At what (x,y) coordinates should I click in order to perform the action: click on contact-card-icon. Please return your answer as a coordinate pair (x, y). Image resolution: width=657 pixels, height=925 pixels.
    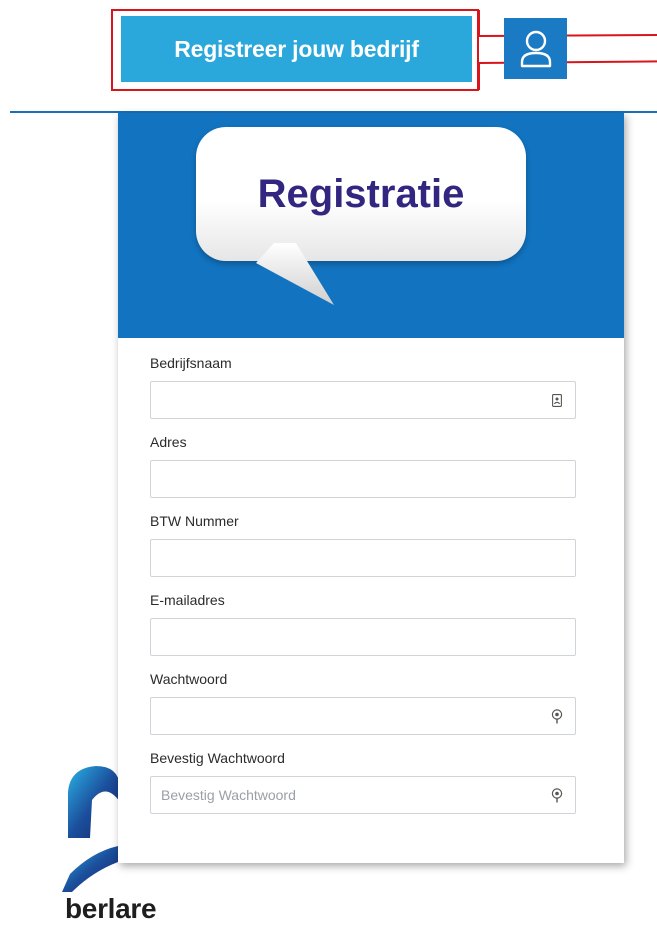
    Looking at the image, I should click on (557, 400).